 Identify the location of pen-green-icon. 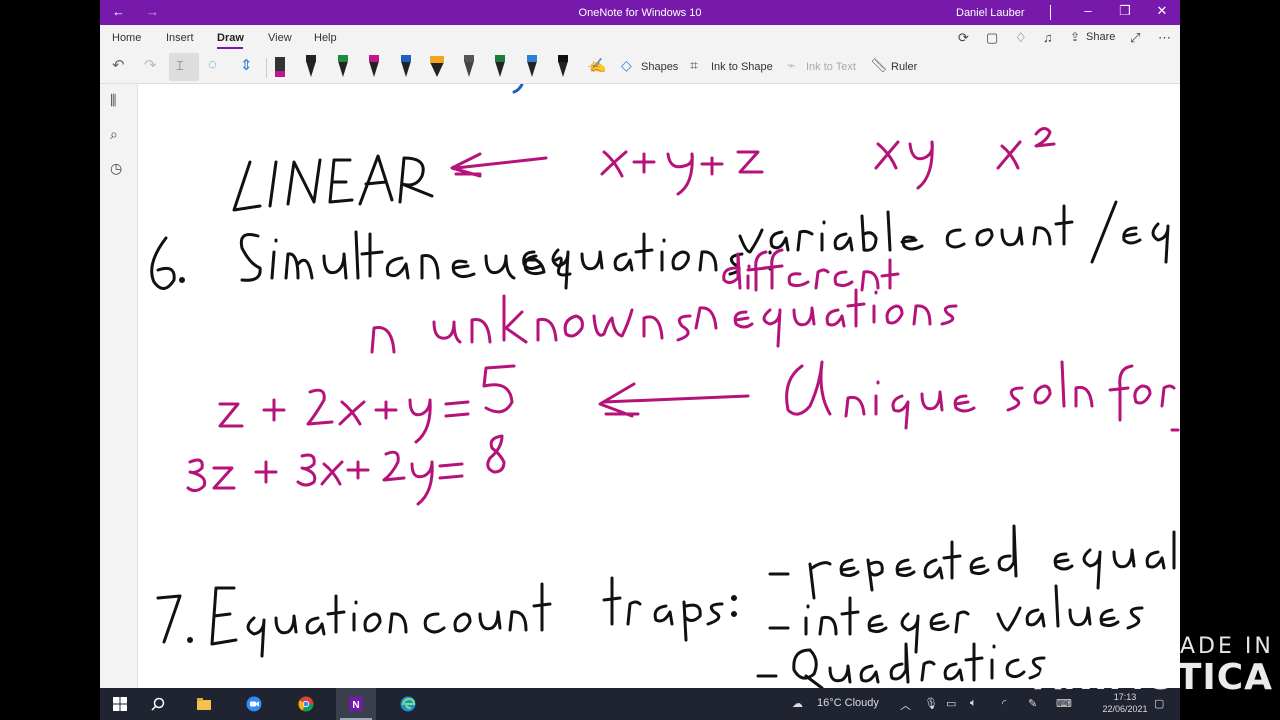
(343, 67).